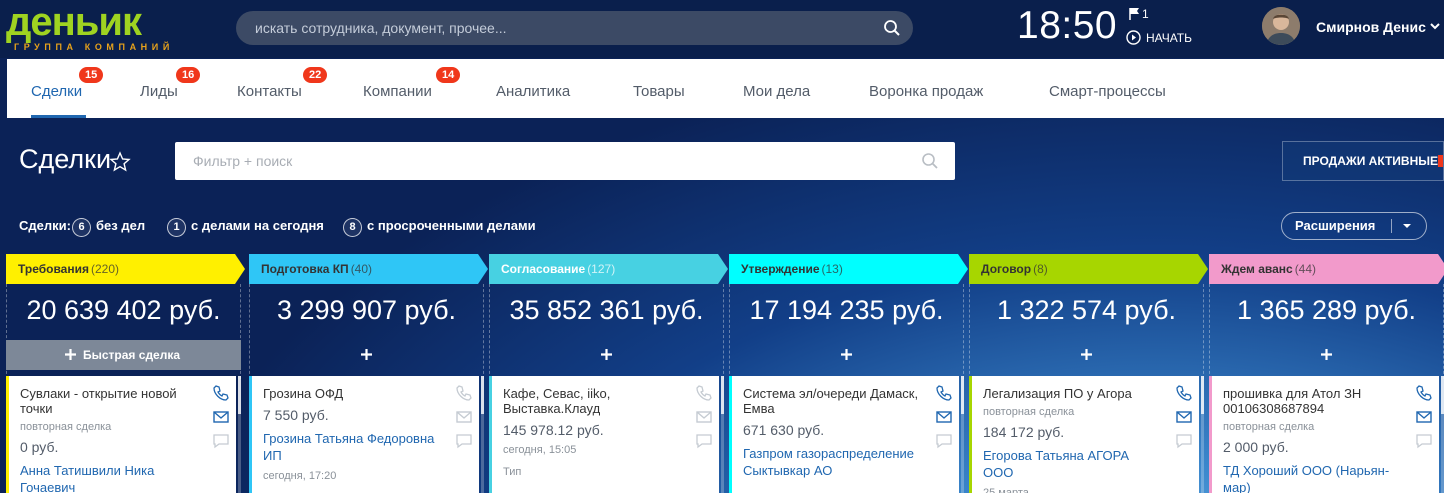 This screenshot has height=493, width=1444. What do you see at coordinates (1029, 412) in the screenshot?
I see `deal-type: повторная сделка` at bounding box center [1029, 412].